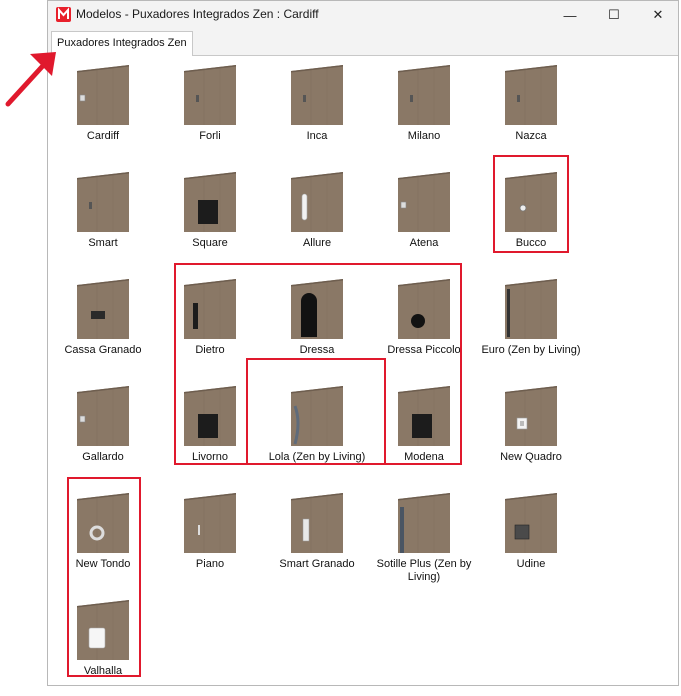  I want to click on model-item-smart-granado: Smart Granado, so click(317, 539).